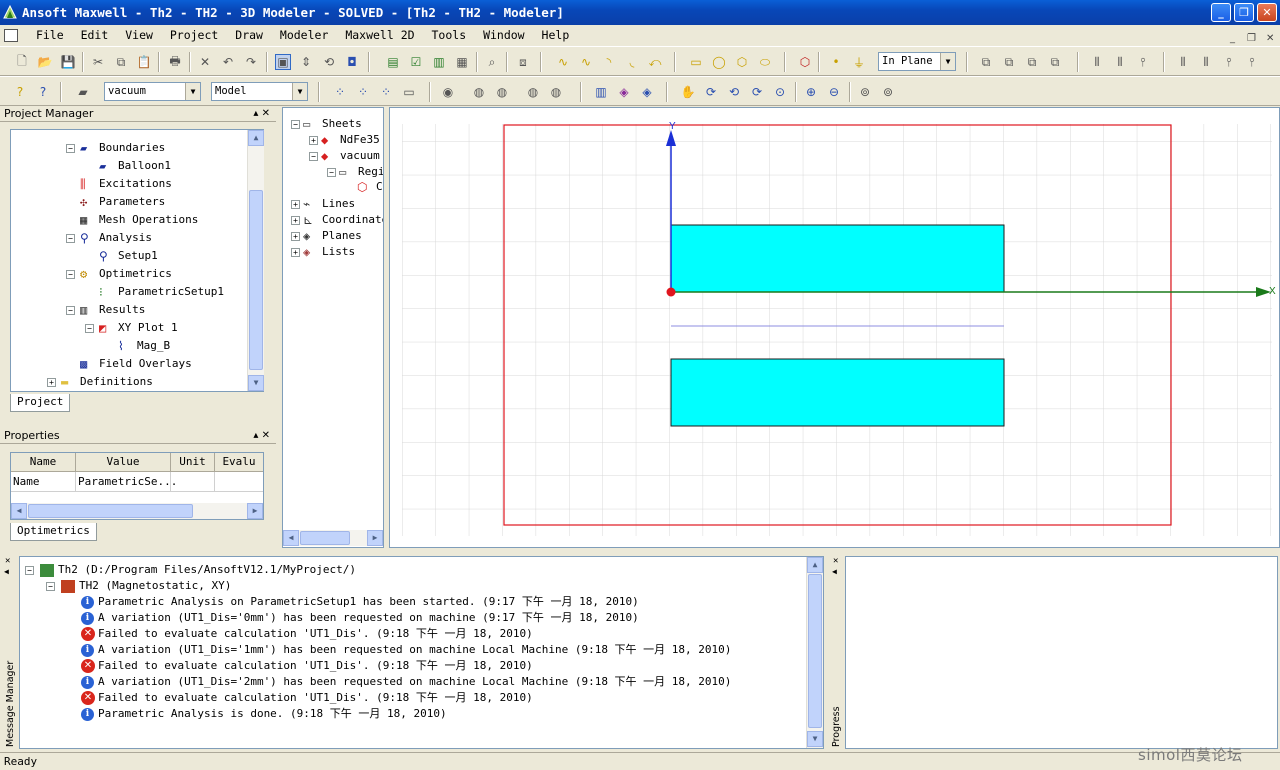 The image size is (1280, 770). I want to click on panel-controls-icon: ▴ ✕, so click(261, 436).